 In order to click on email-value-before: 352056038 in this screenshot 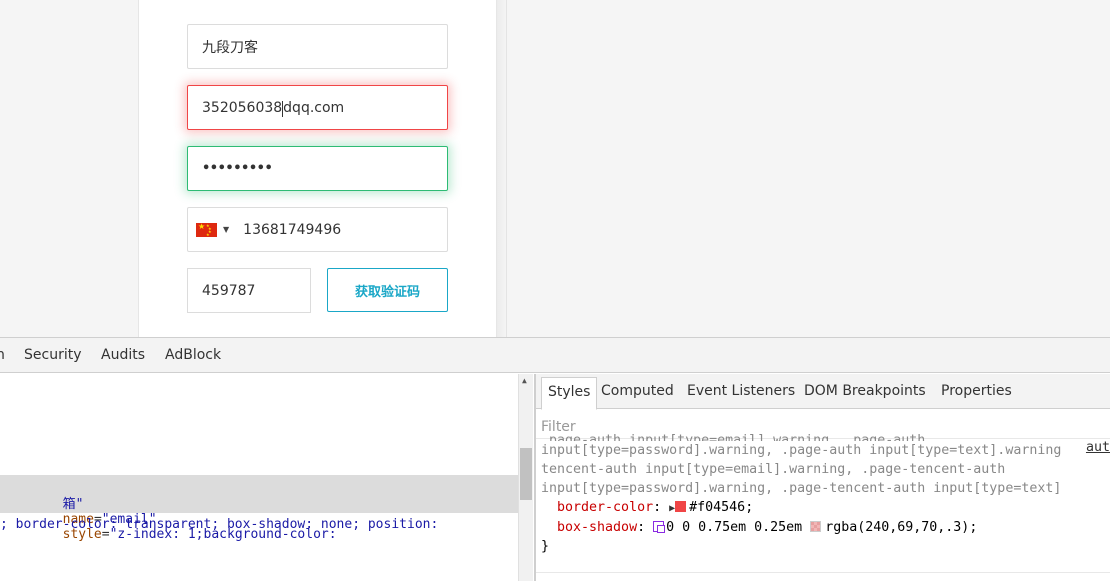, I will do `click(242, 107)`.